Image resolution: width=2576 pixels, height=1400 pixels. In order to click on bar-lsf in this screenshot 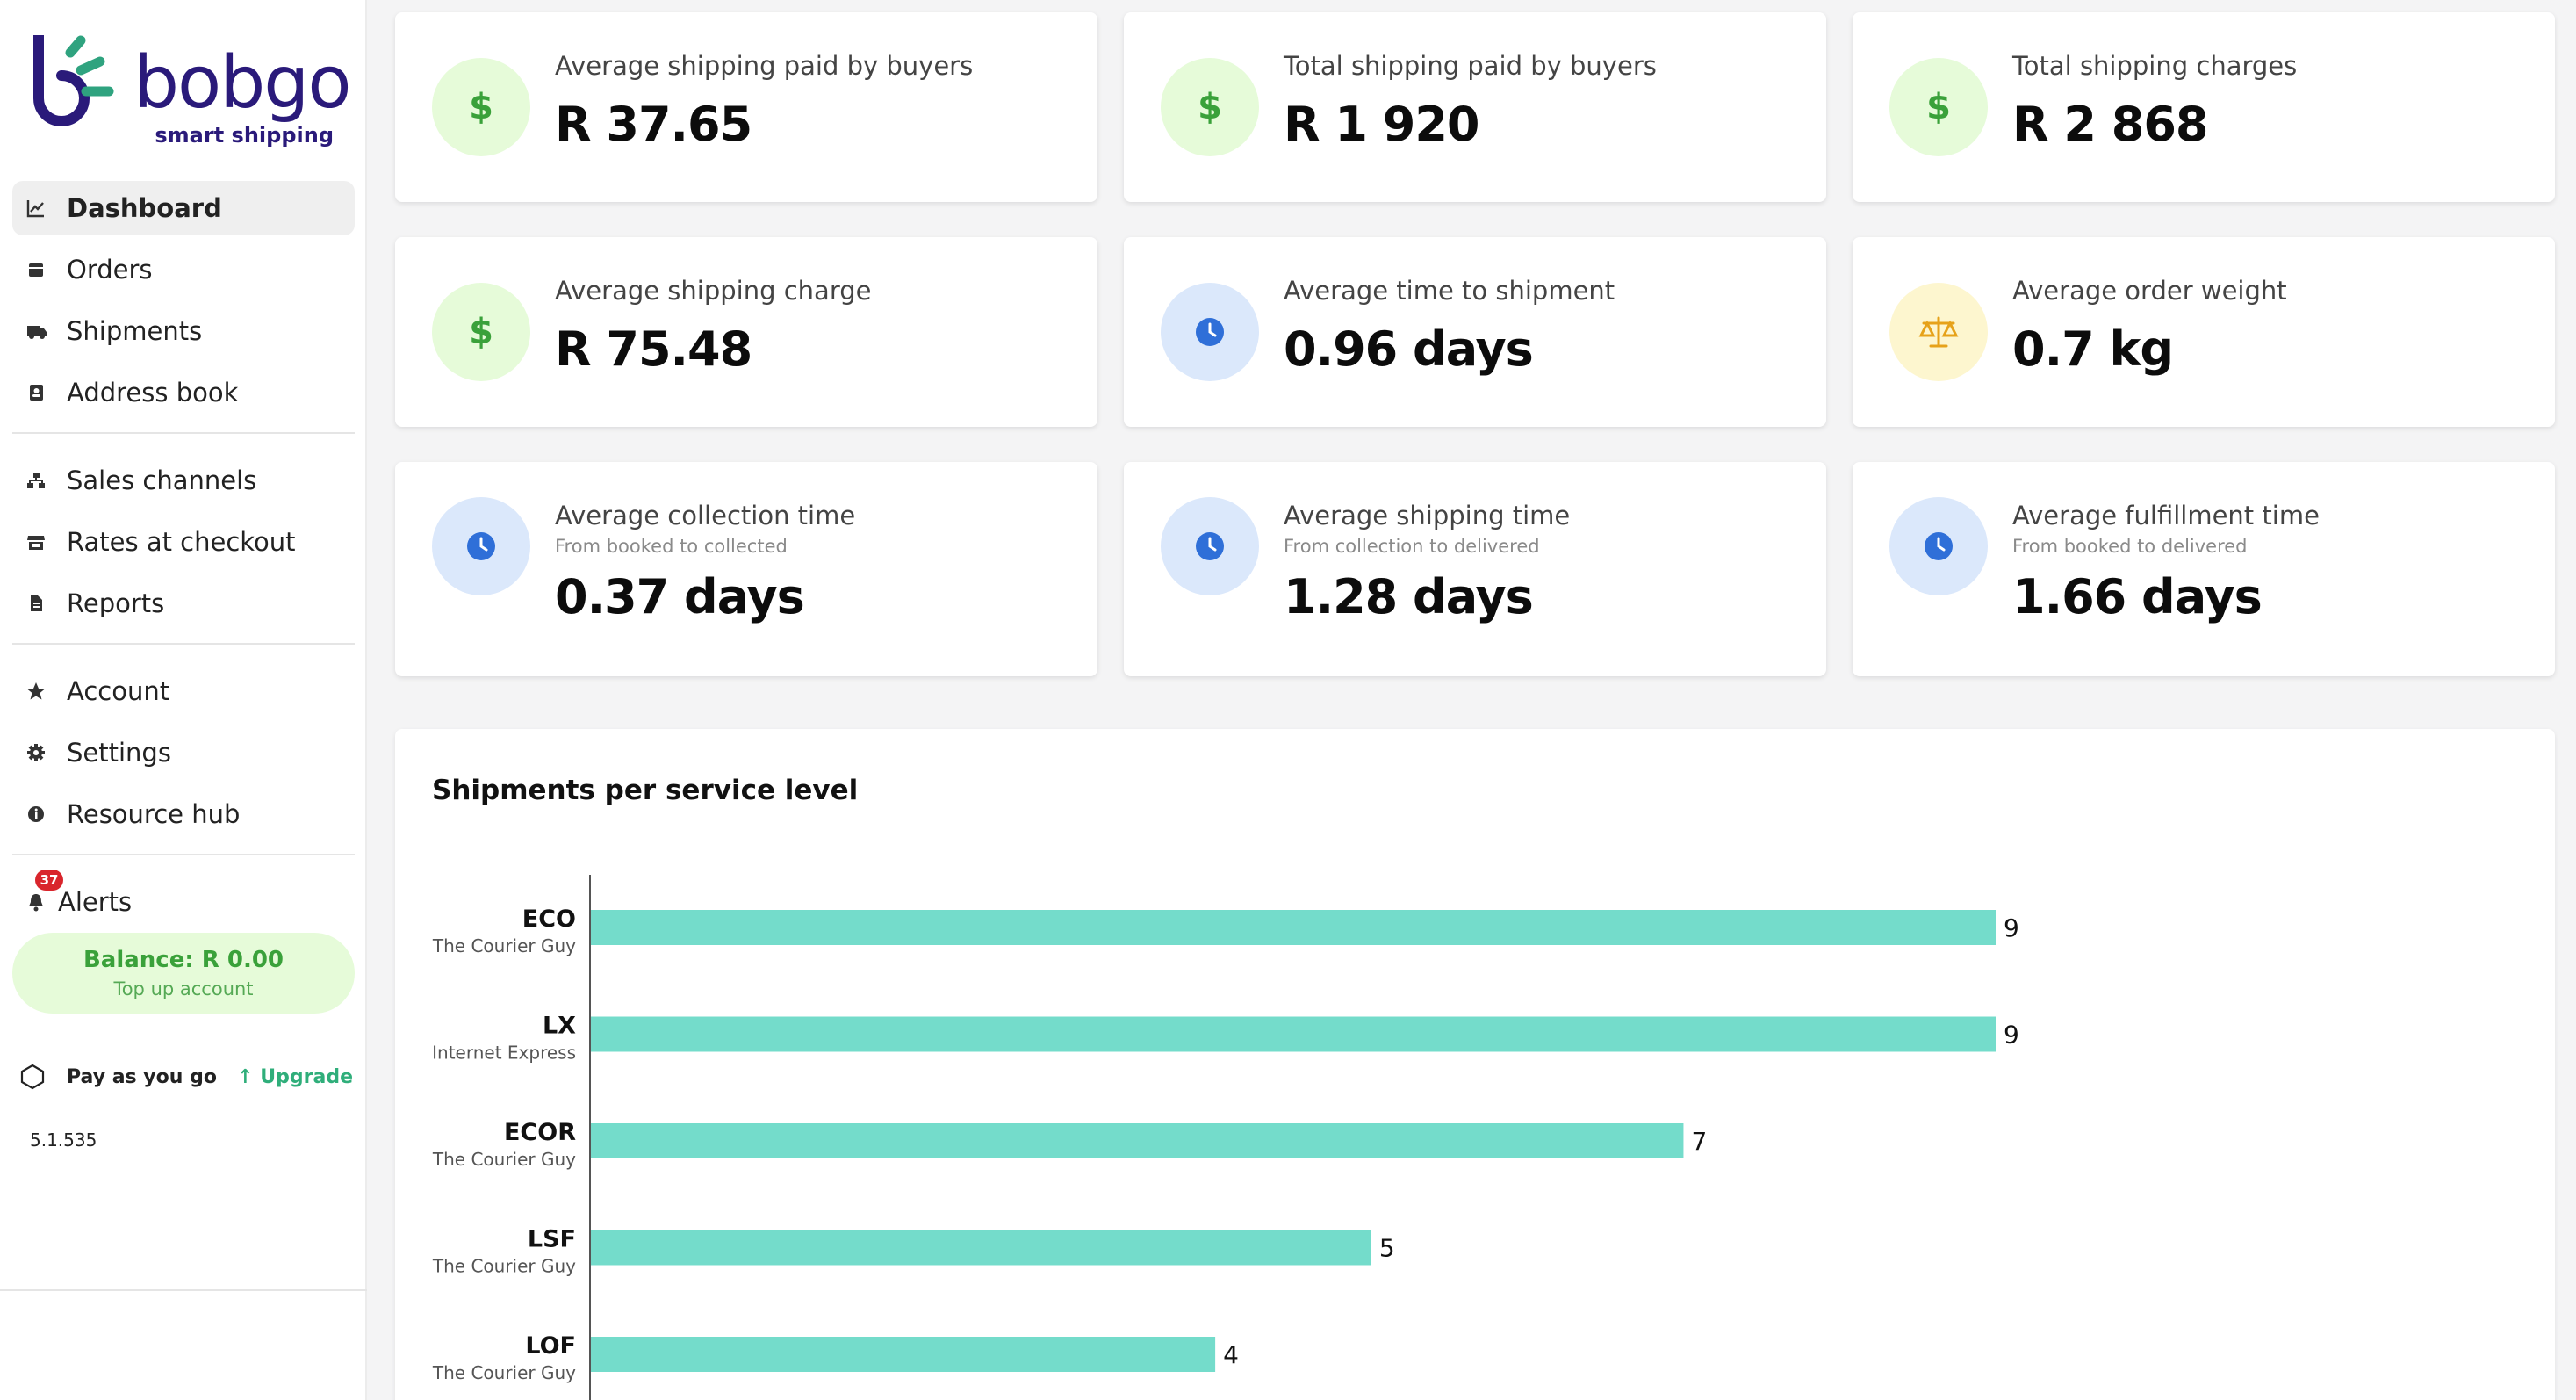, I will do `click(981, 1248)`.